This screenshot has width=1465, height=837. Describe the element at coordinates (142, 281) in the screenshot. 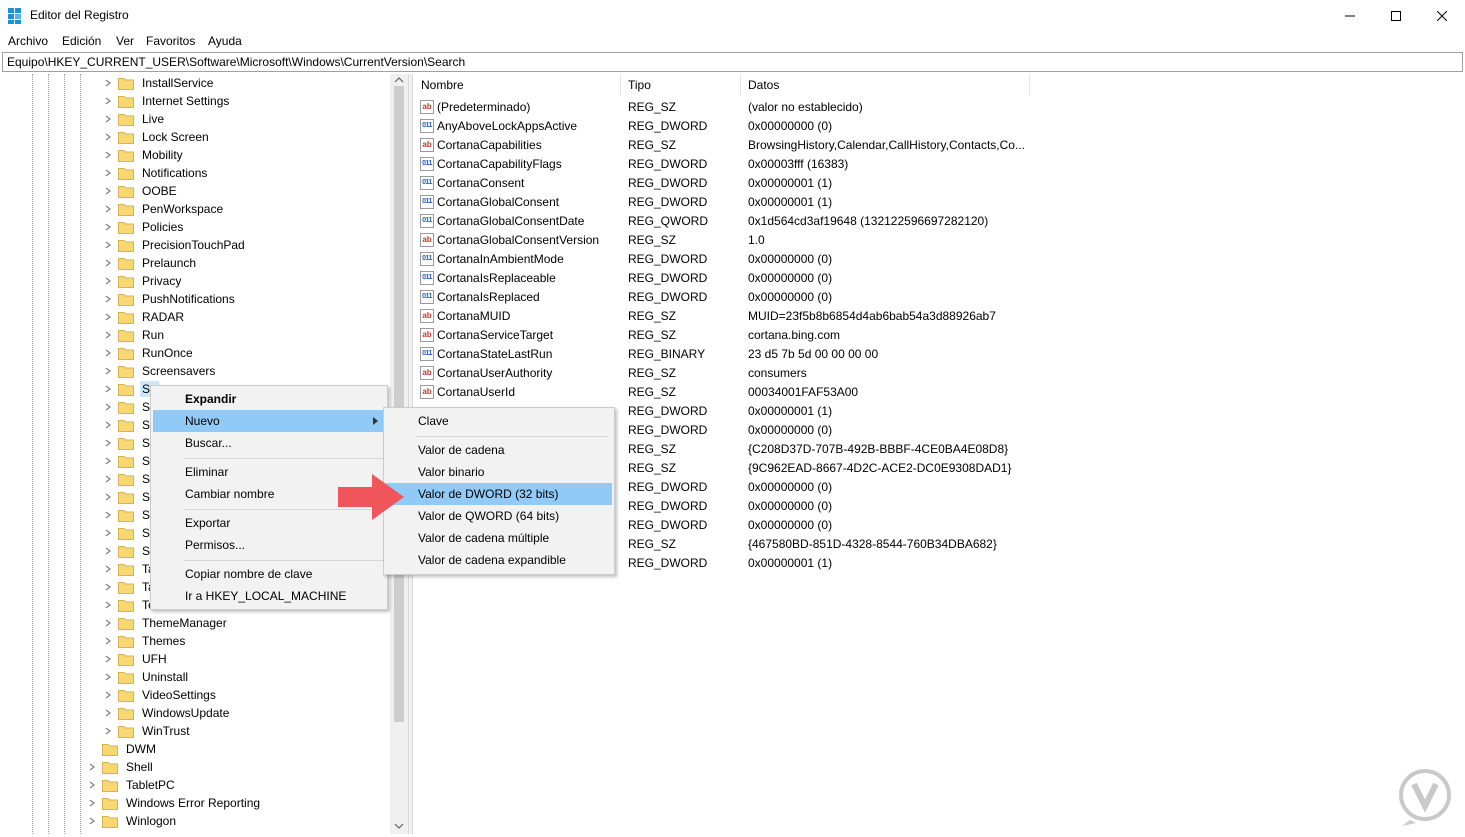

I see `tree-item: Privacy` at that location.